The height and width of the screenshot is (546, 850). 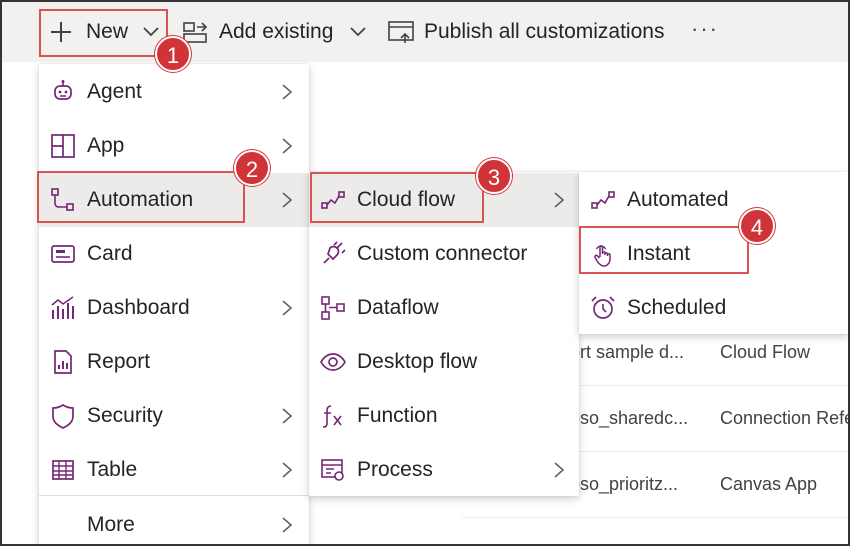 What do you see at coordinates (174, 416) in the screenshot?
I see `menu-item-security: Security` at bounding box center [174, 416].